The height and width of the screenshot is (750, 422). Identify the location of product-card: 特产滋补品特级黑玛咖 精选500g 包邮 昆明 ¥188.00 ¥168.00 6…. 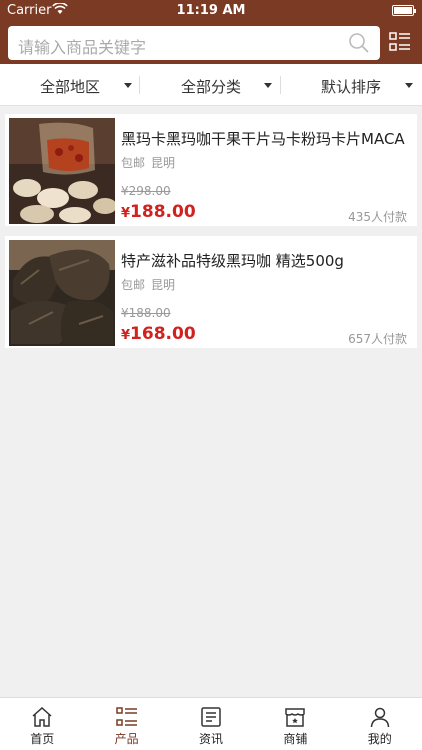
(211, 292).